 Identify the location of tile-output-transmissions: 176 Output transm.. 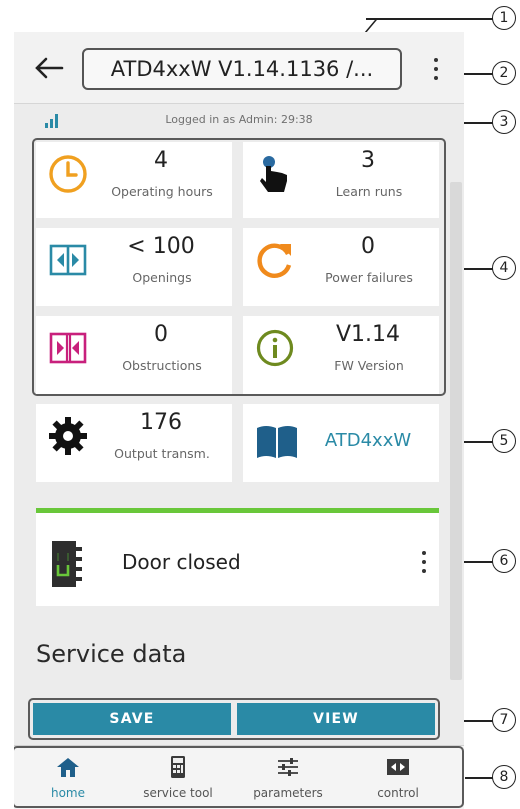
(134, 443).